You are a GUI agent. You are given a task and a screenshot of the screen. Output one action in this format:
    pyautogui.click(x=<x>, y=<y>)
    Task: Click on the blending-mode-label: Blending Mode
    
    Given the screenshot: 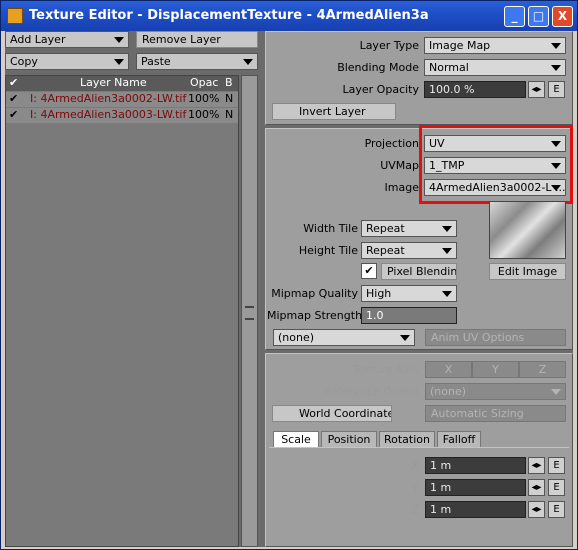 What is the action you would take?
    pyautogui.click(x=378, y=67)
    